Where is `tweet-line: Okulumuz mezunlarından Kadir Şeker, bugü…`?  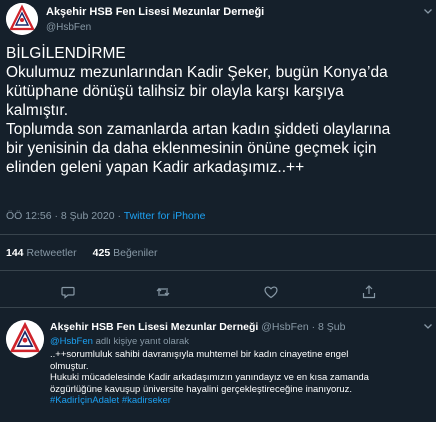 tweet-line: Okulumuz mezunlarından Kadir Şeker, bugü… is located at coordinates (197, 72).